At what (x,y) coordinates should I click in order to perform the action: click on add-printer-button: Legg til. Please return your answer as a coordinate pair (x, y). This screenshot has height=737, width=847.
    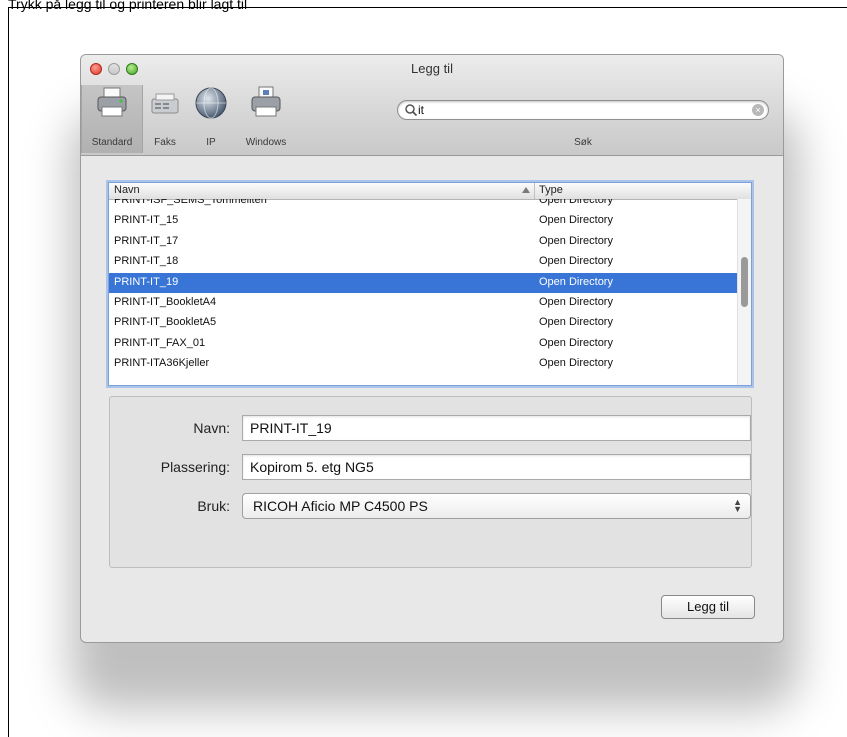
    Looking at the image, I should click on (708, 607).